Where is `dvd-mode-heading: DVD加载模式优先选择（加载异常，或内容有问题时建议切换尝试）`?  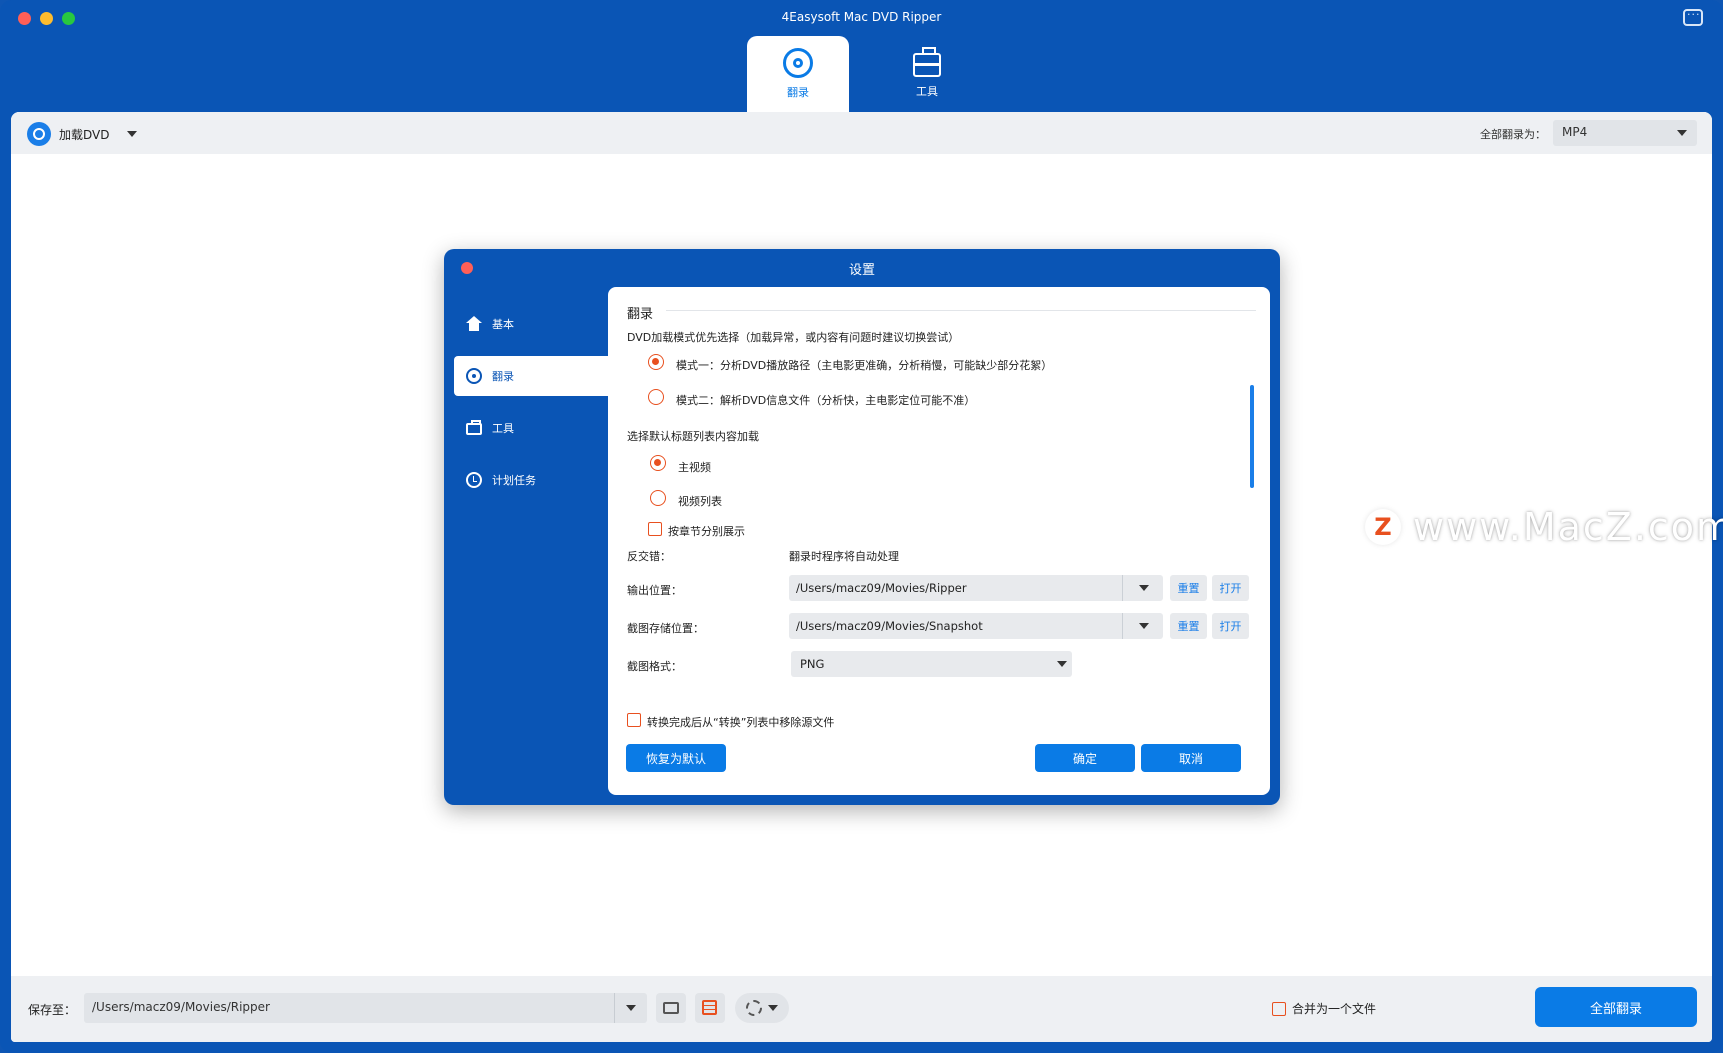 dvd-mode-heading: DVD加载模式优先选择（加载异常，或内容有问题时建议切换尝试） is located at coordinates (793, 337).